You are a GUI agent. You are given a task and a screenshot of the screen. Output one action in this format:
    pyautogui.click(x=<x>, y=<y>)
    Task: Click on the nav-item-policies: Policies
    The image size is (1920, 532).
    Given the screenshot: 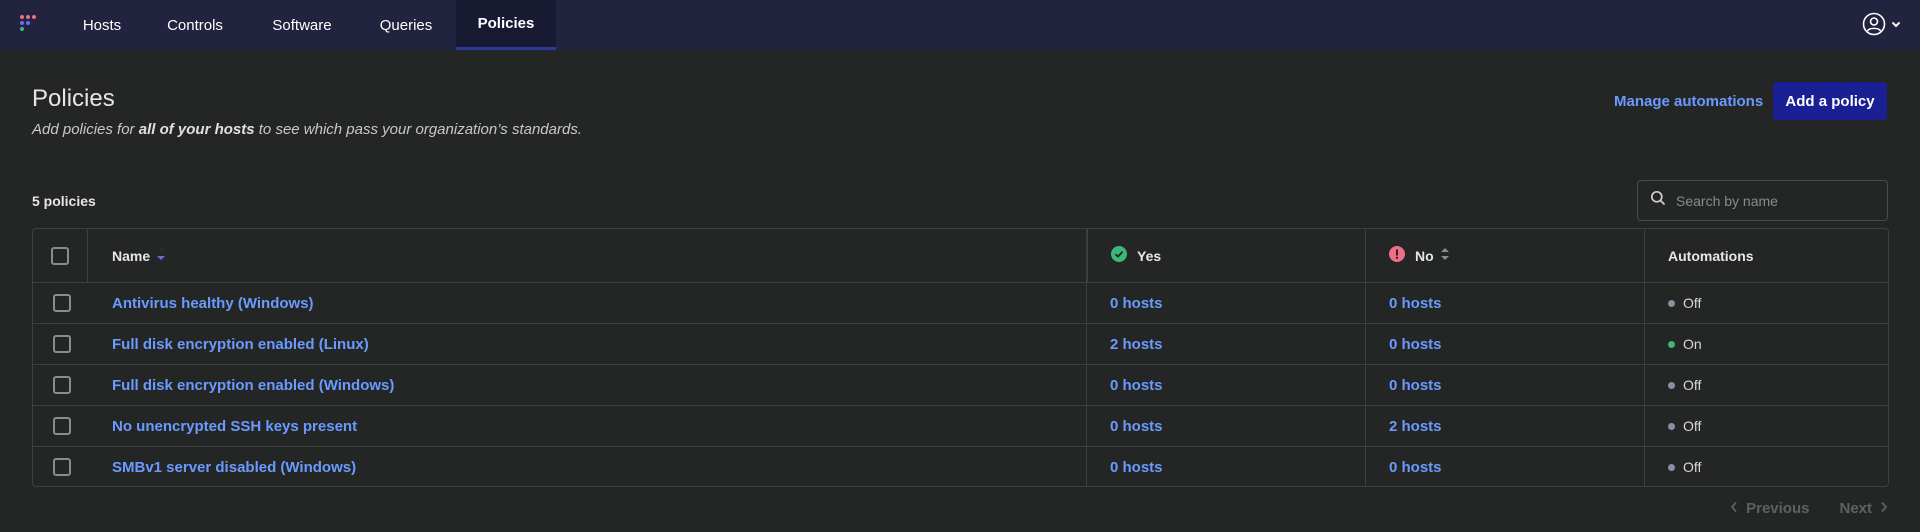 What is the action you would take?
    pyautogui.click(x=506, y=25)
    